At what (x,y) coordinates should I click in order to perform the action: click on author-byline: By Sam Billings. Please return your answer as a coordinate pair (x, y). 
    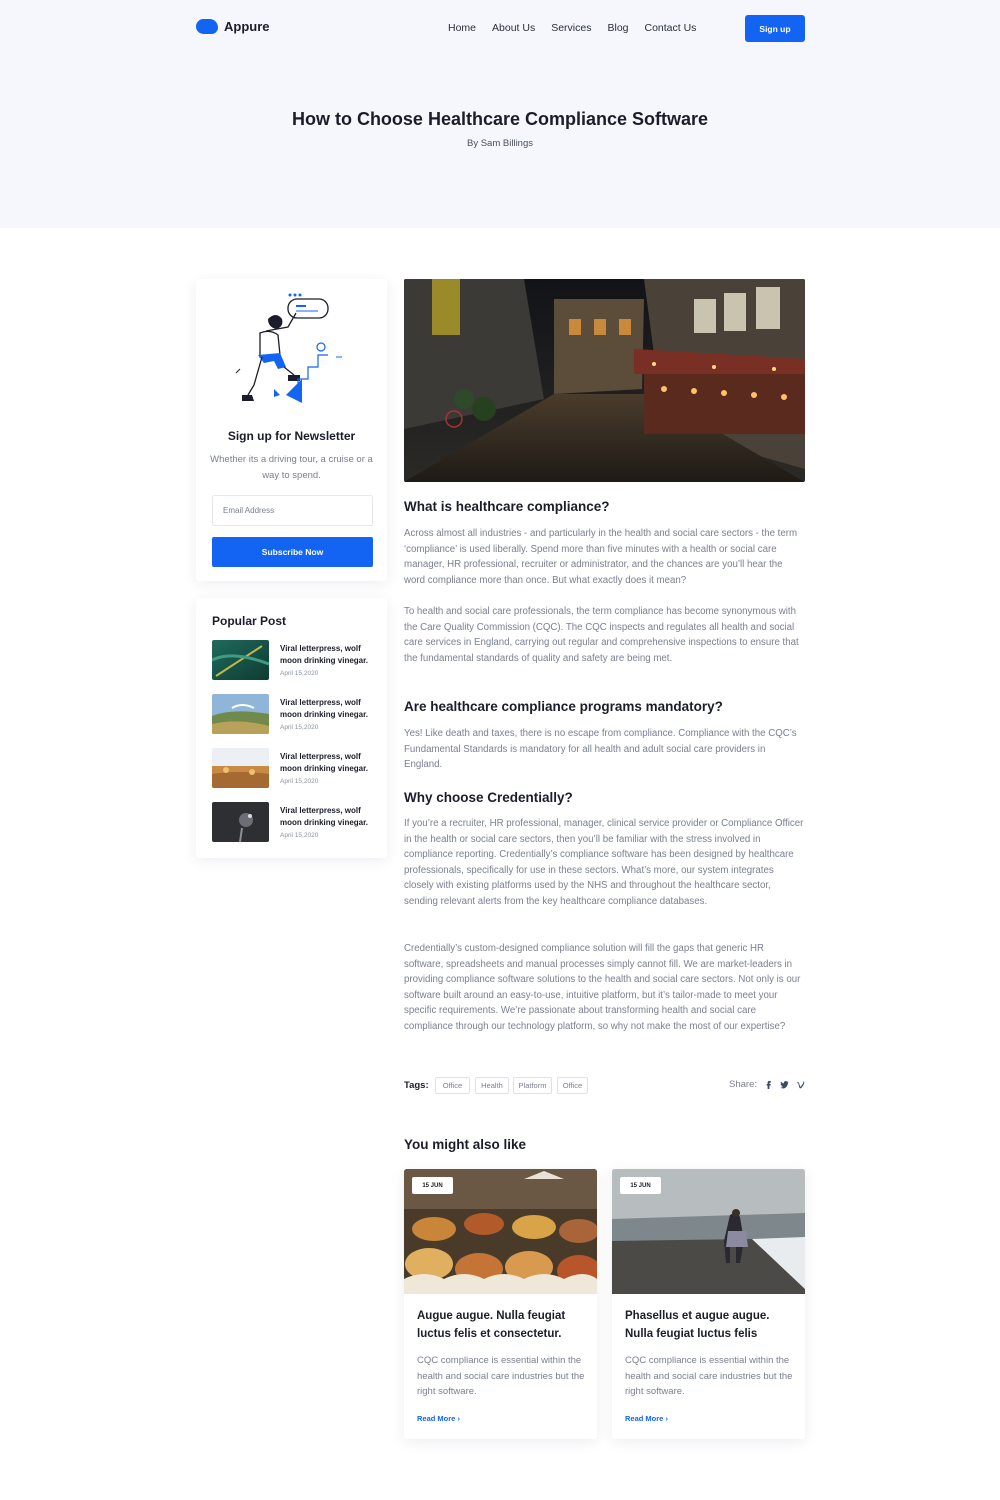
    Looking at the image, I should click on (500, 143).